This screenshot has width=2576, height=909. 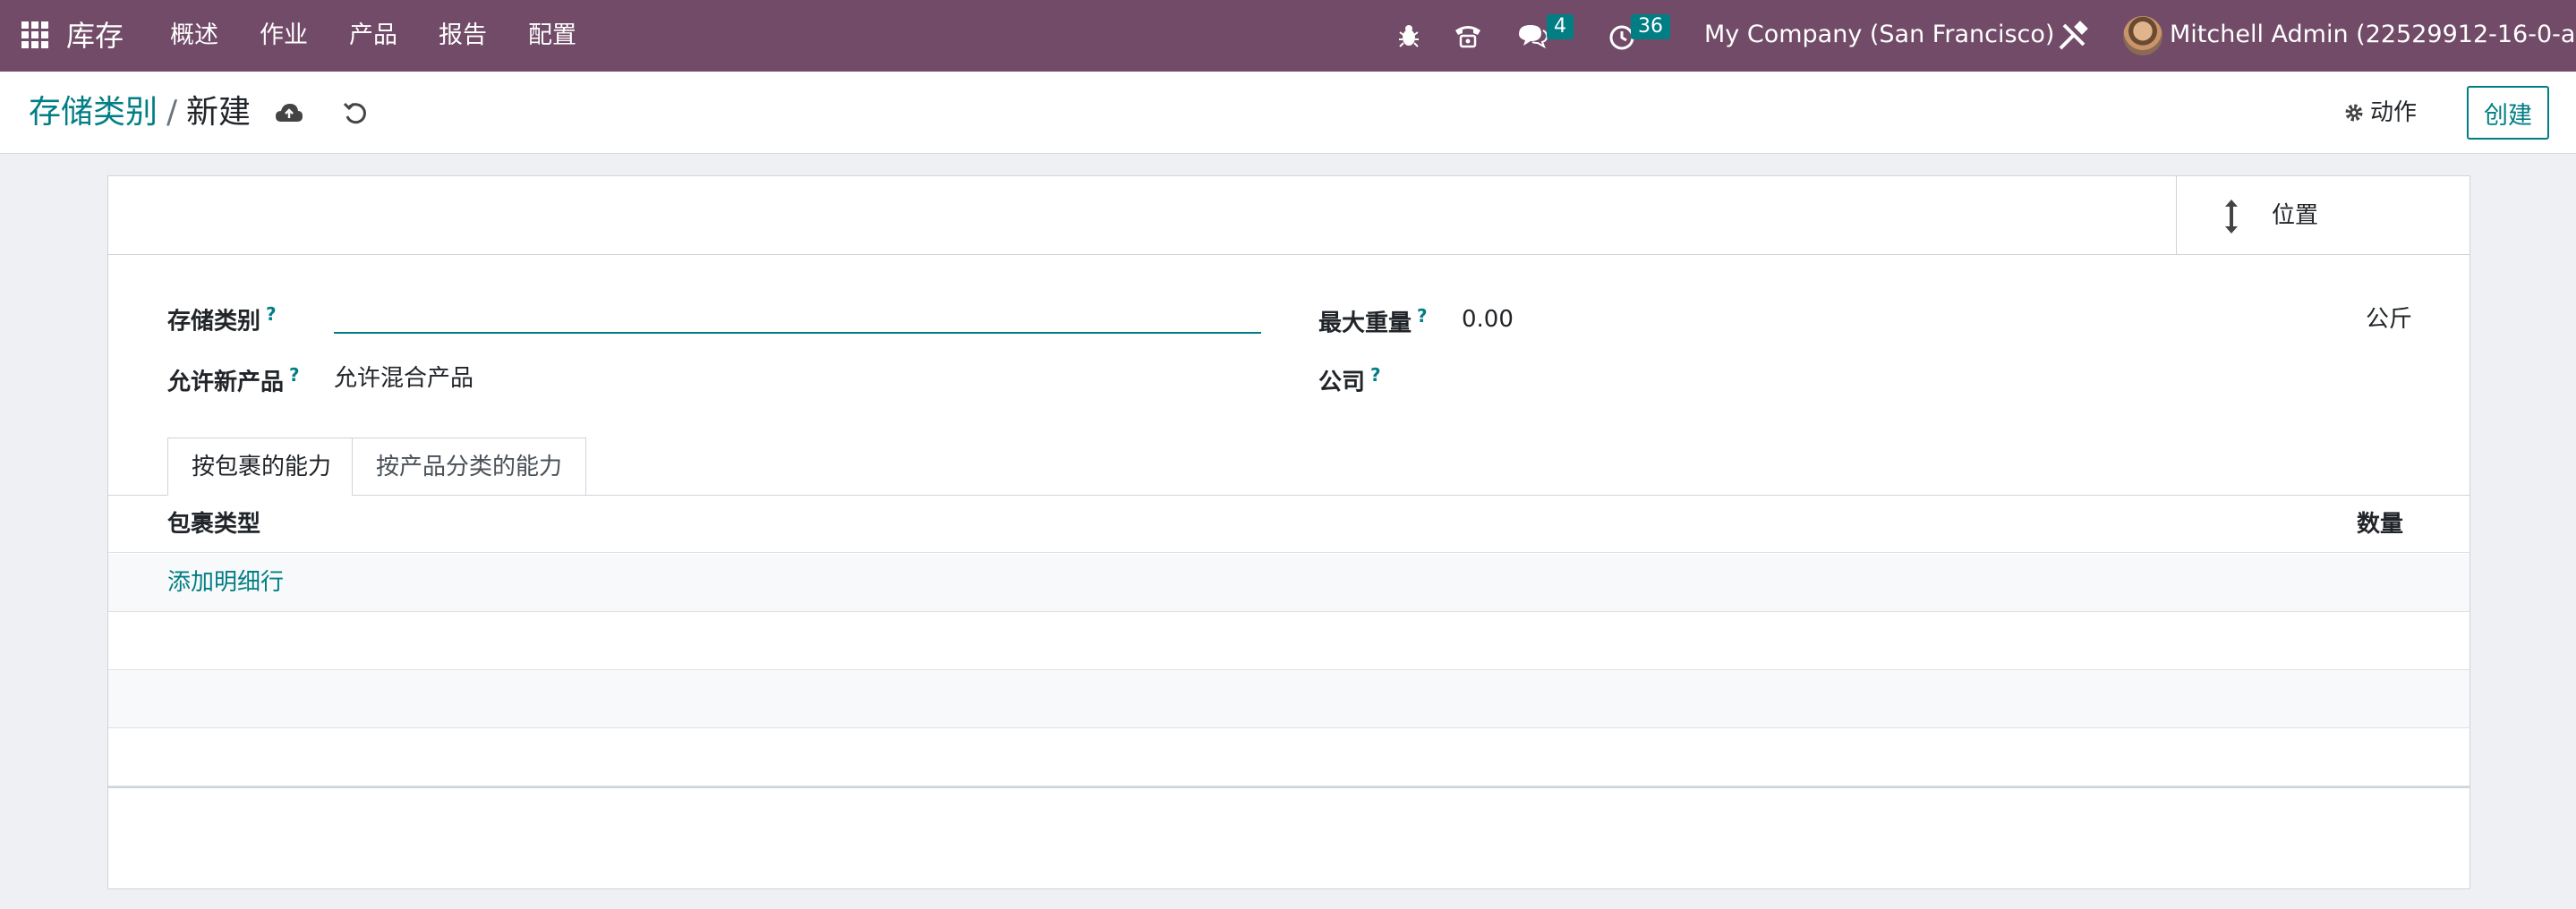 What do you see at coordinates (2354, 113) in the screenshot?
I see `gear-icon` at bounding box center [2354, 113].